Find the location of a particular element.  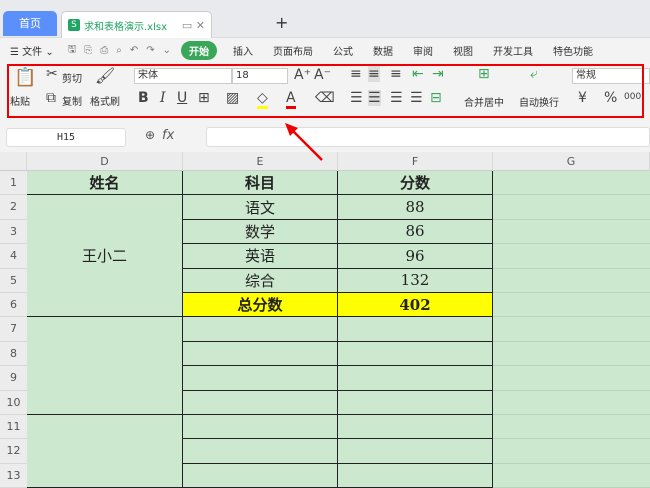

column-header-f: F is located at coordinates (415, 161).